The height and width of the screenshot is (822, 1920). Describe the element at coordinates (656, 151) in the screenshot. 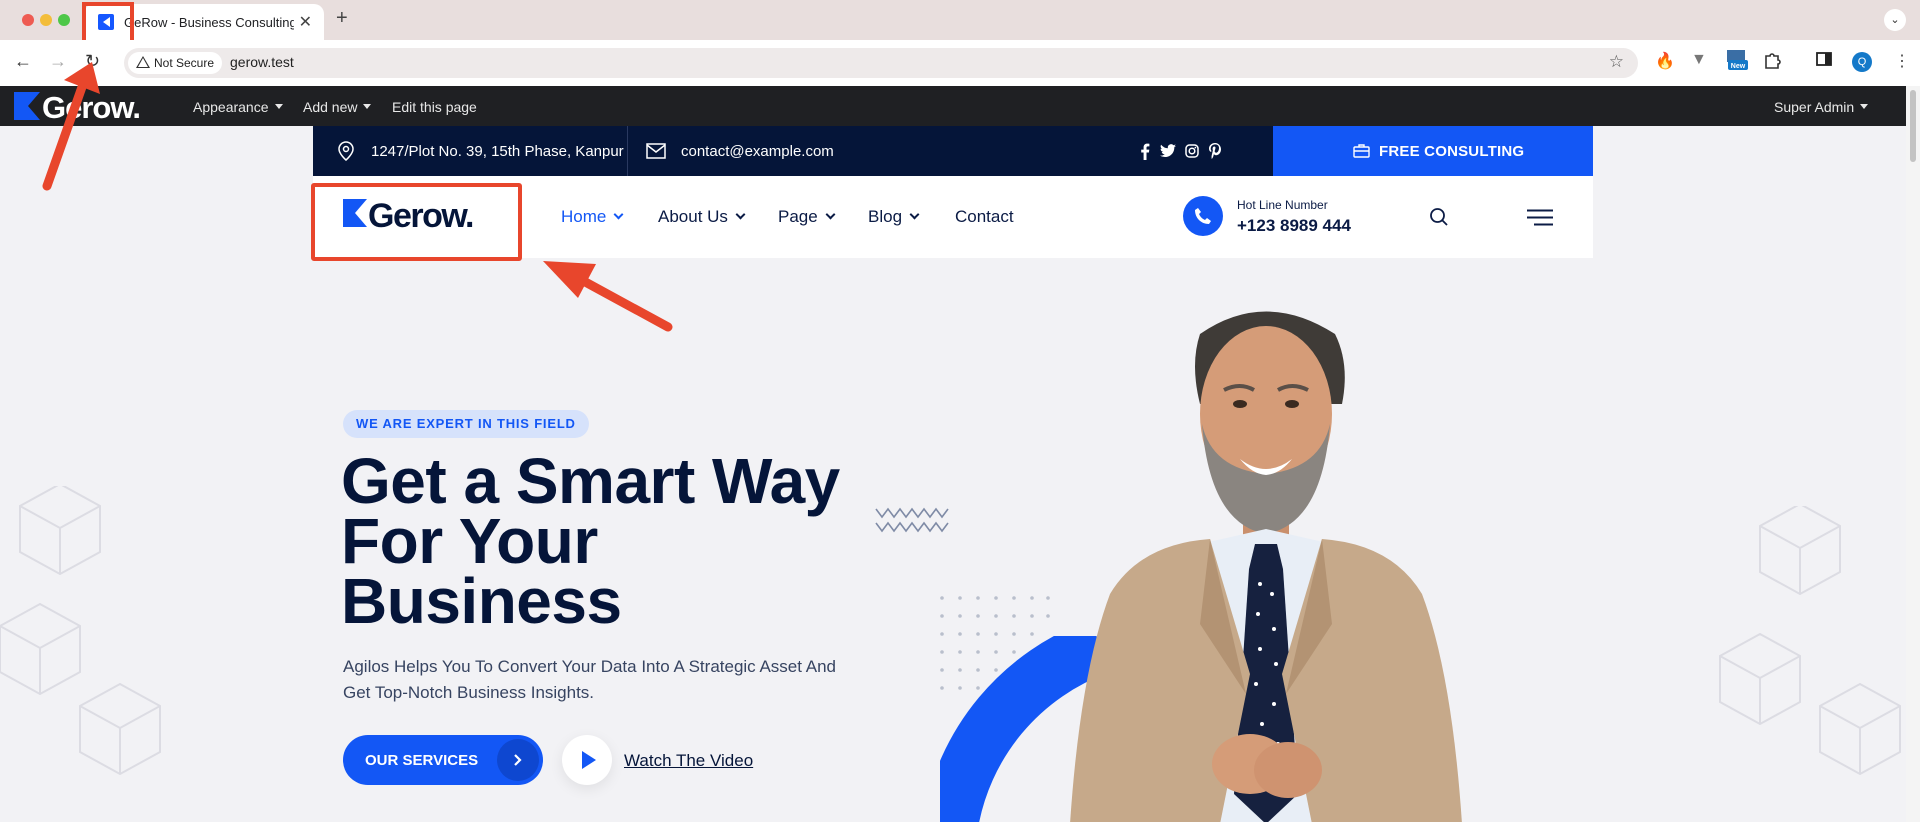

I see `envelope-icon` at that location.